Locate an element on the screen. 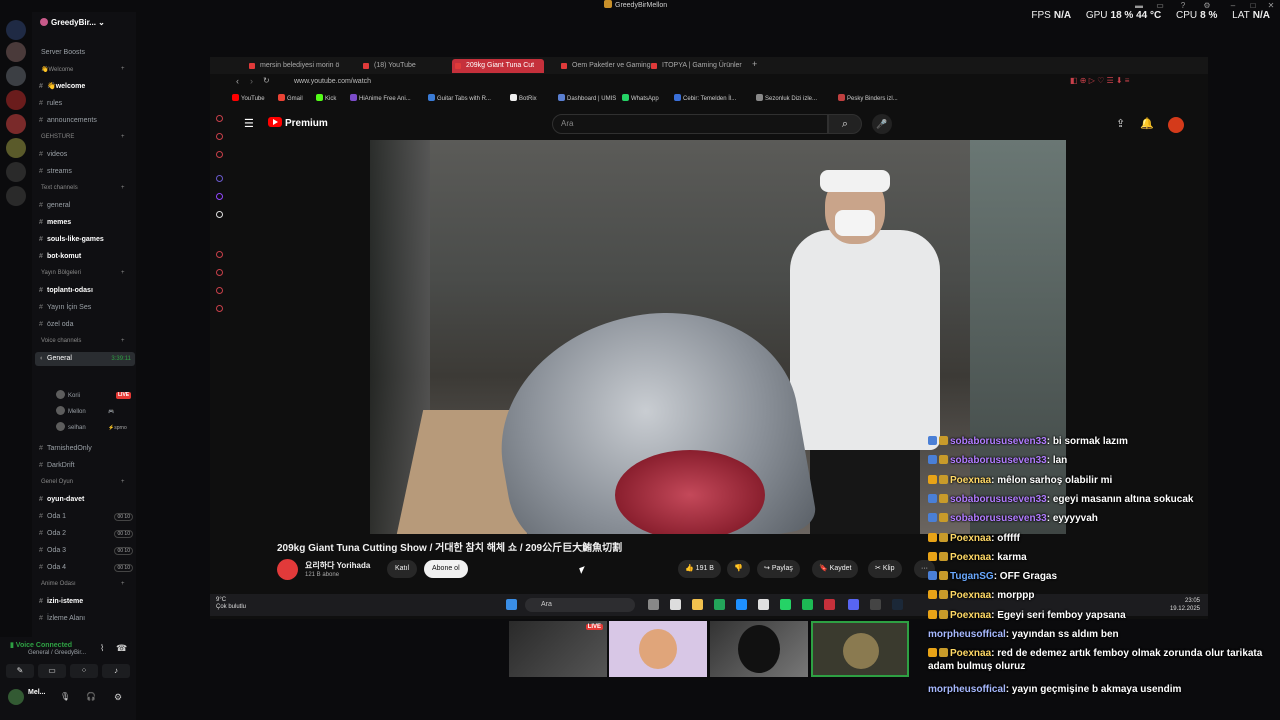  add-server-icon is located at coordinates (16, 172).